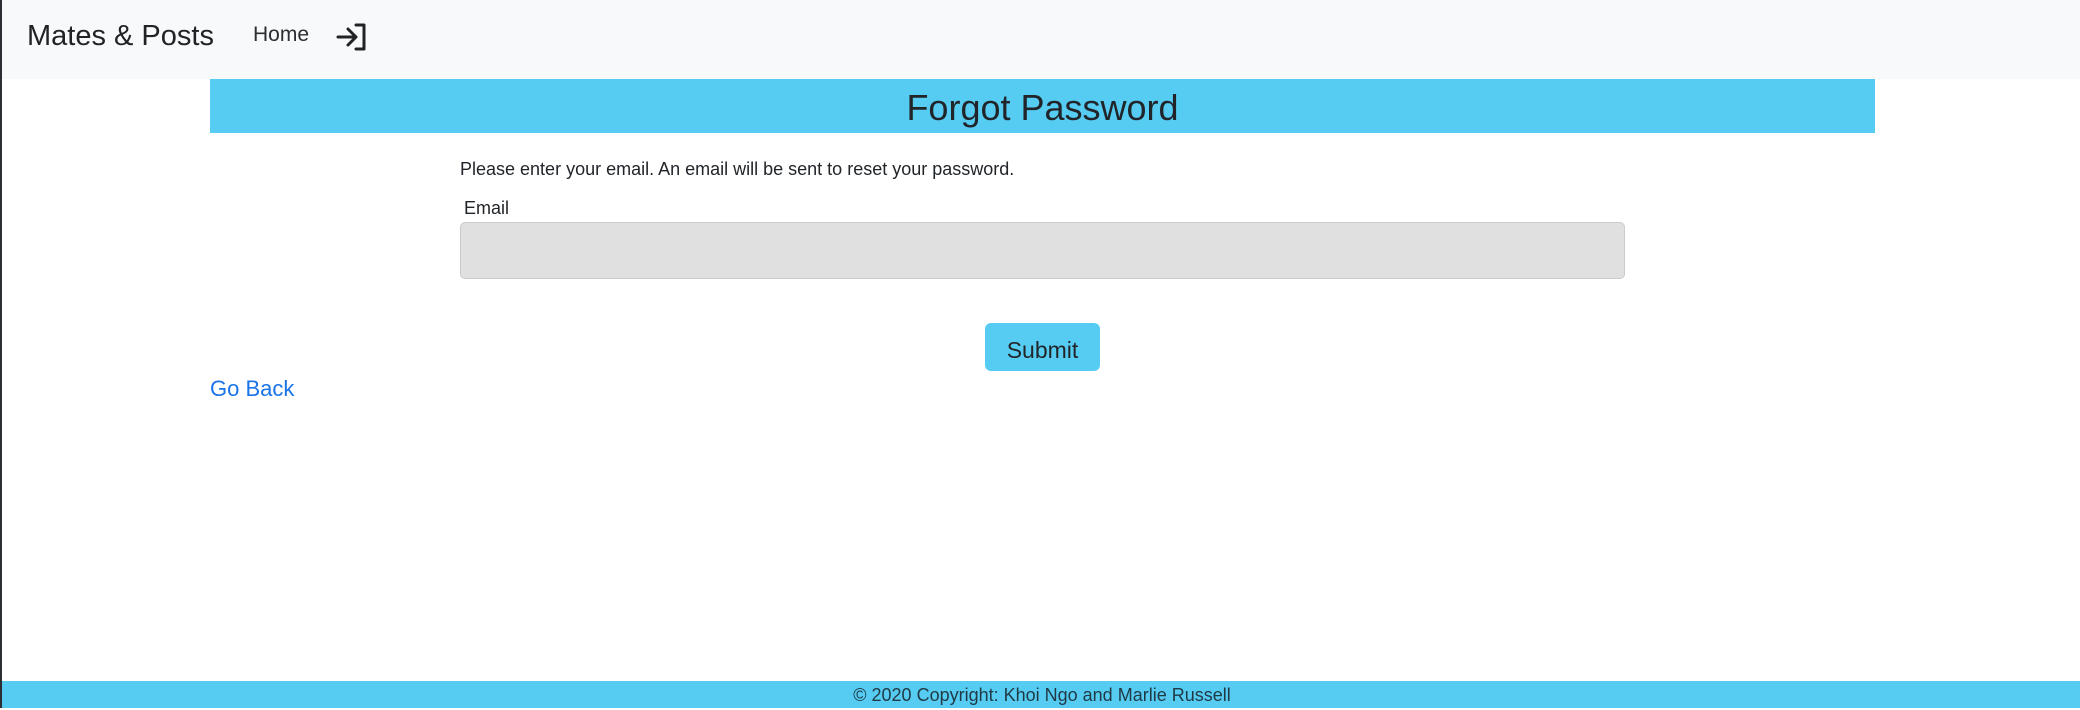 The width and height of the screenshot is (2080, 710). I want to click on email-field, so click(1042, 250).